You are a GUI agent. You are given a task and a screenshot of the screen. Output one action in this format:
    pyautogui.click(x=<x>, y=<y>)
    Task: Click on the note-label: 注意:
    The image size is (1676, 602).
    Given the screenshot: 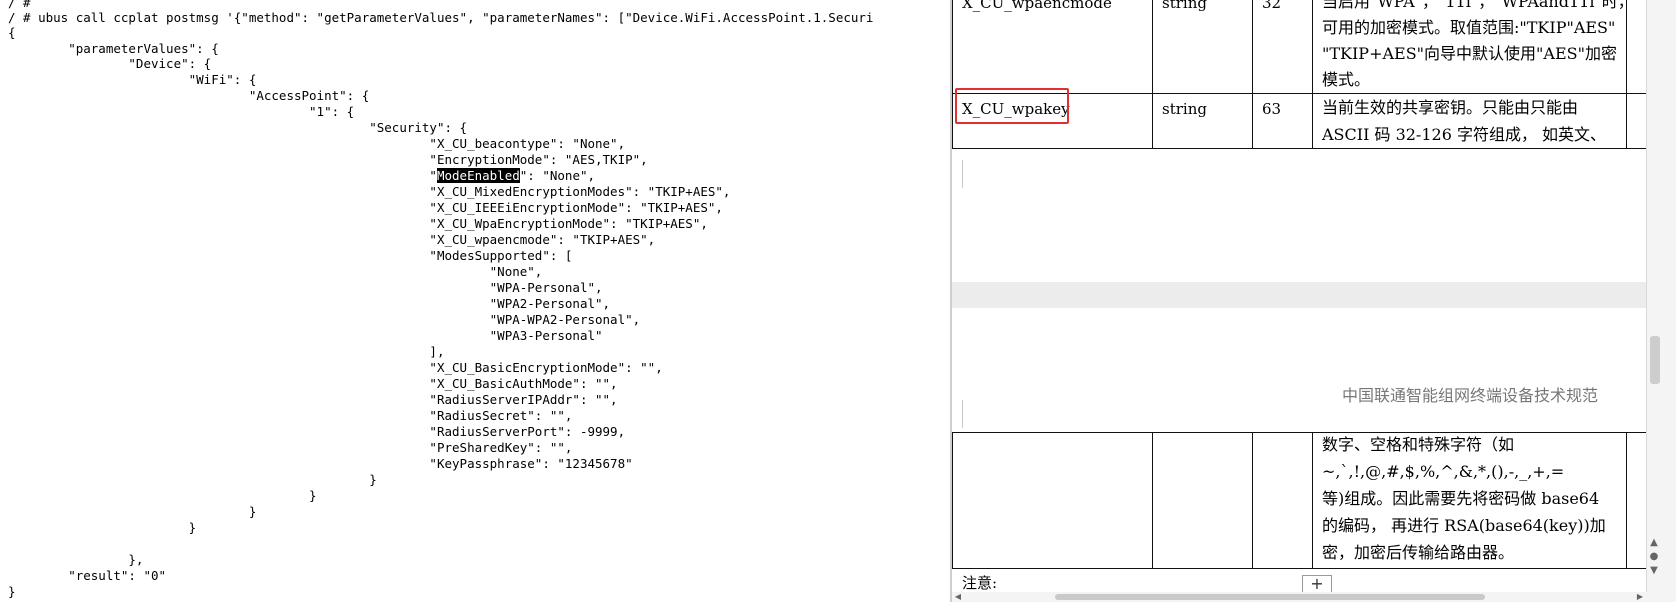 What is the action you would take?
    pyautogui.click(x=980, y=583)
    